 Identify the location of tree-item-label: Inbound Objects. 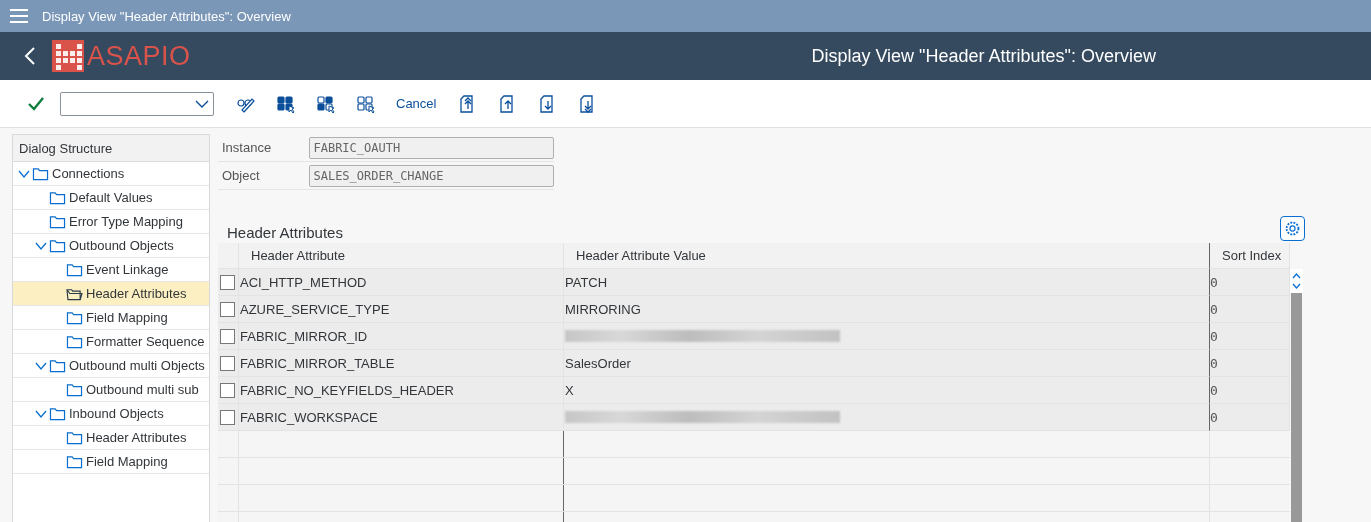
(116, 413).